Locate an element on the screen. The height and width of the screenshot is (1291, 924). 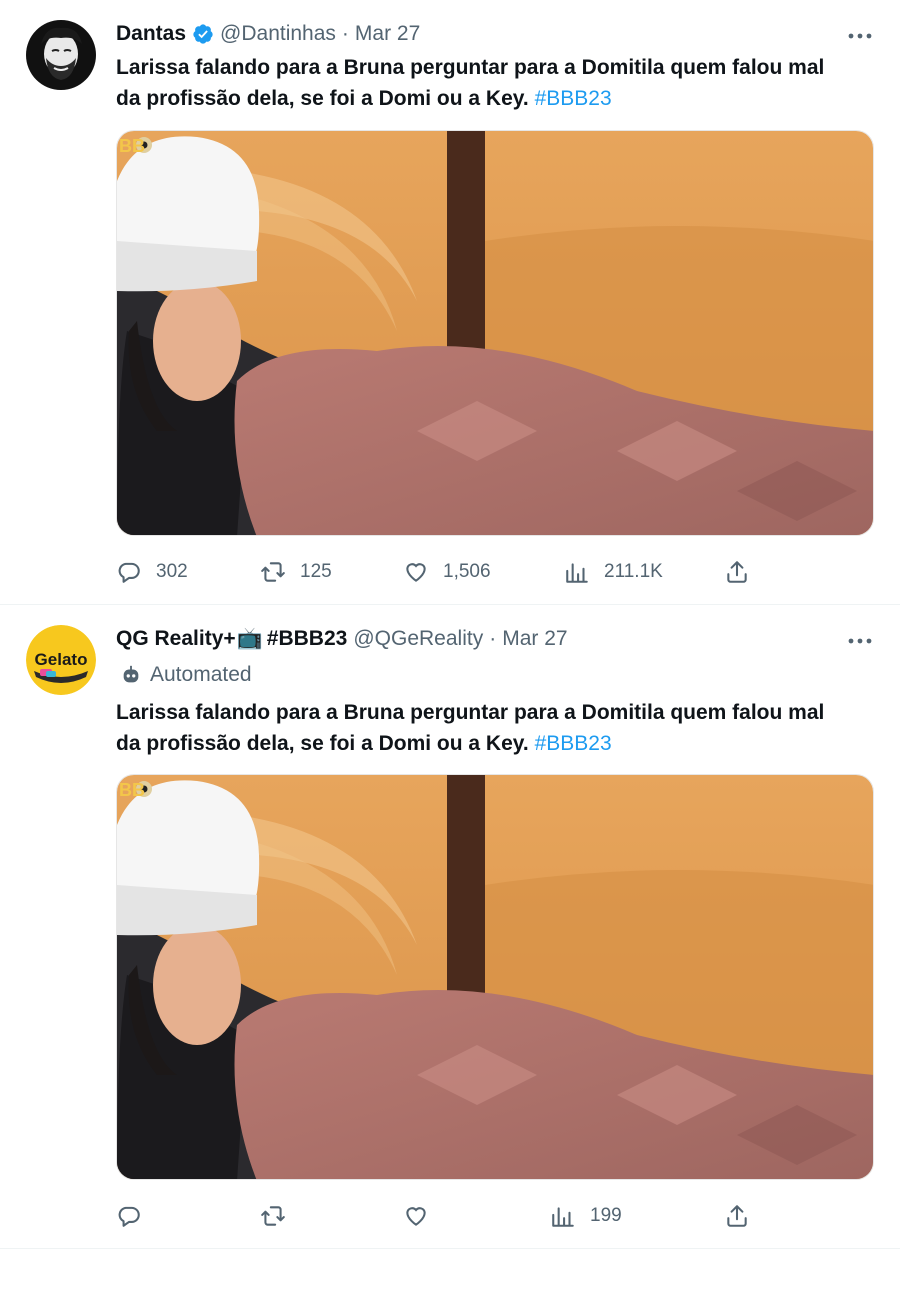
automated-label: Automated is located at coordinates (186, 675).